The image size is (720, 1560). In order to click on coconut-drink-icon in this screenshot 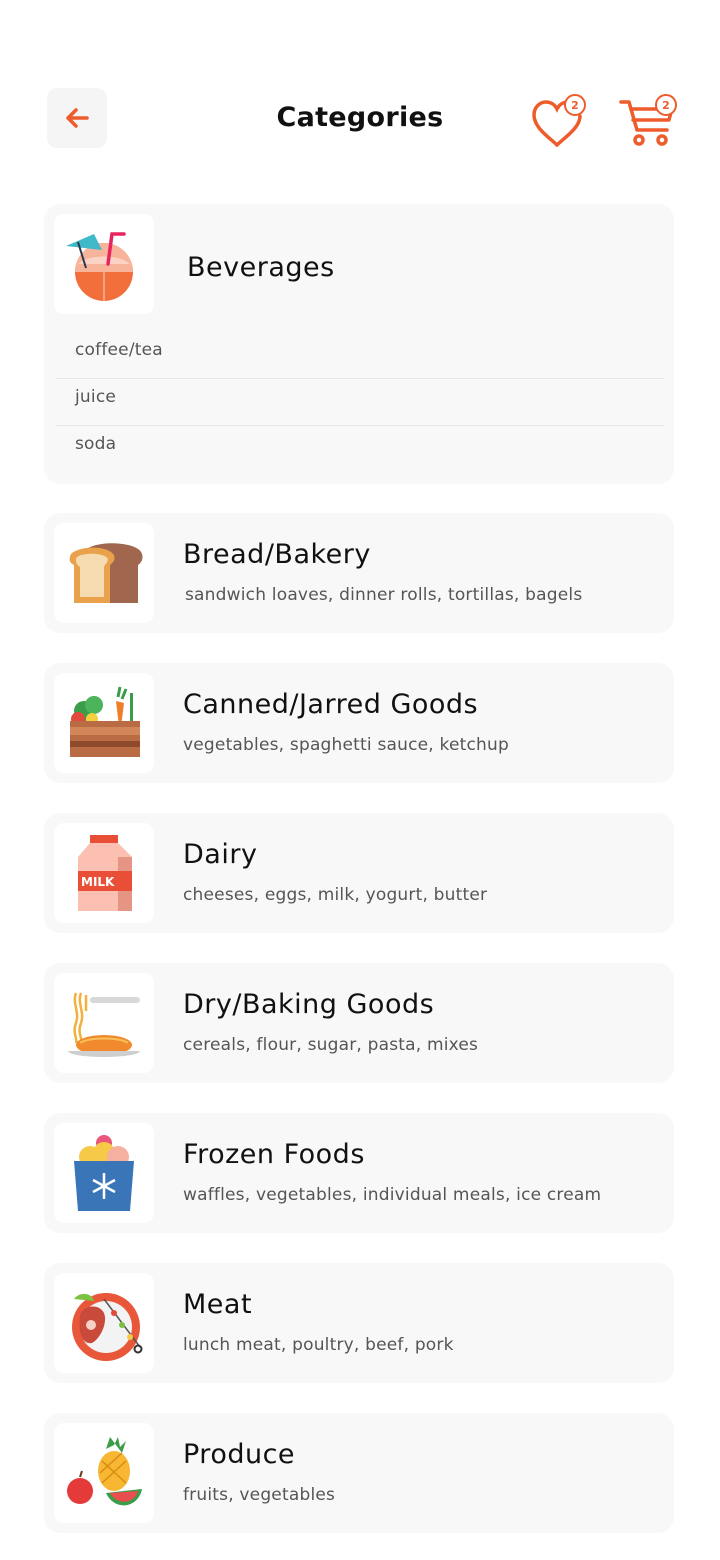, I will do `click(99, 266)`.